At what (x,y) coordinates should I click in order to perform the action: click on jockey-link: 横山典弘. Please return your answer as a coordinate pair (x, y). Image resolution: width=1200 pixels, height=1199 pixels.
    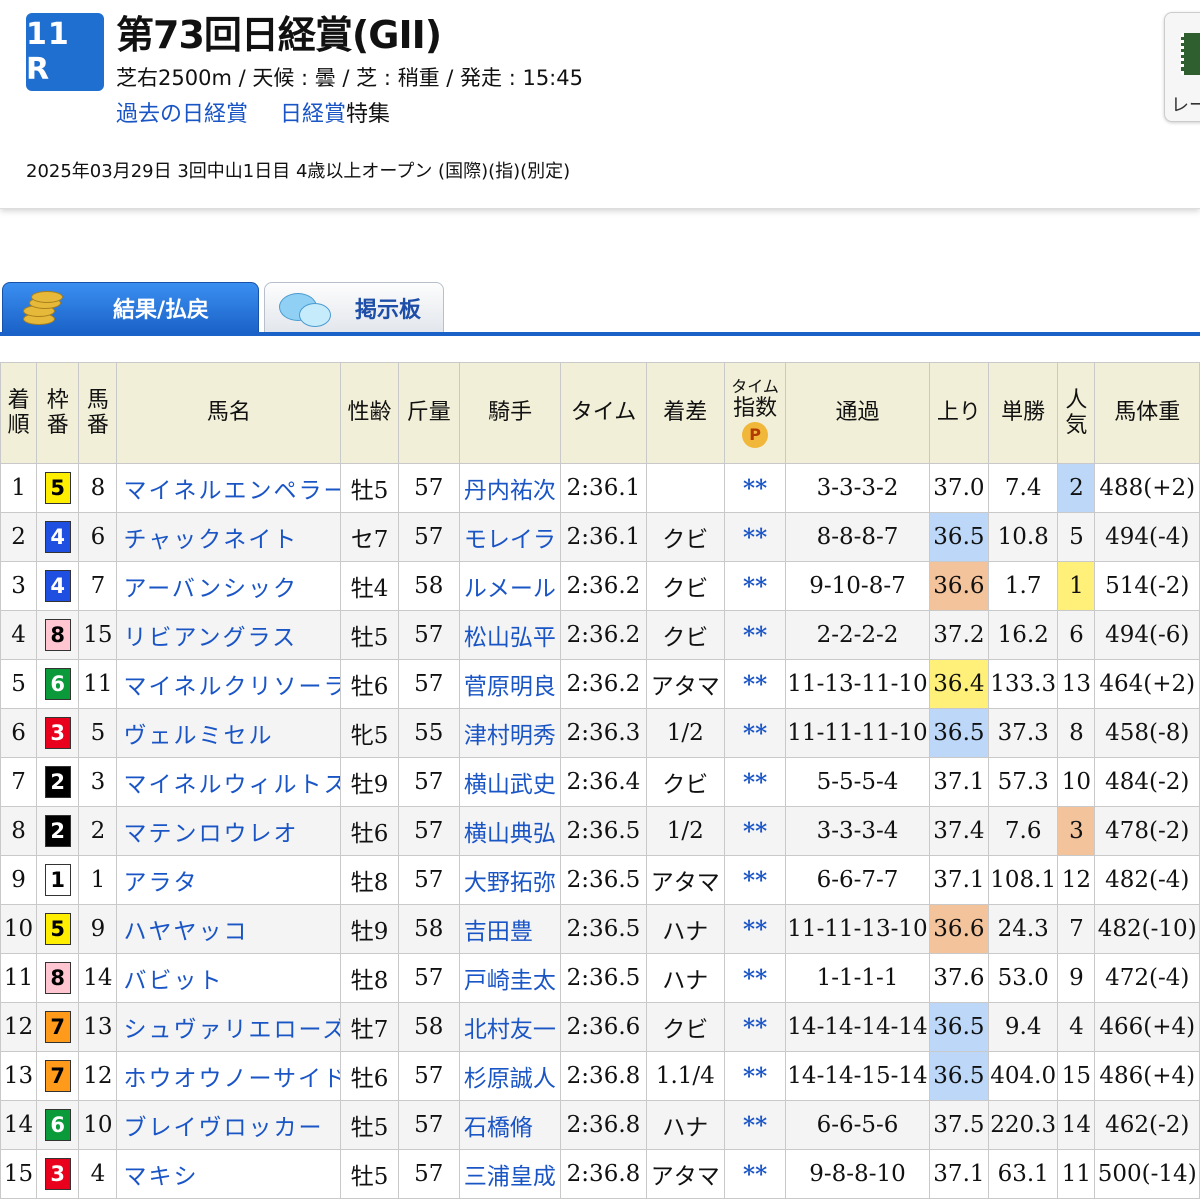
    Looking at the image, I should click on (510, 831).